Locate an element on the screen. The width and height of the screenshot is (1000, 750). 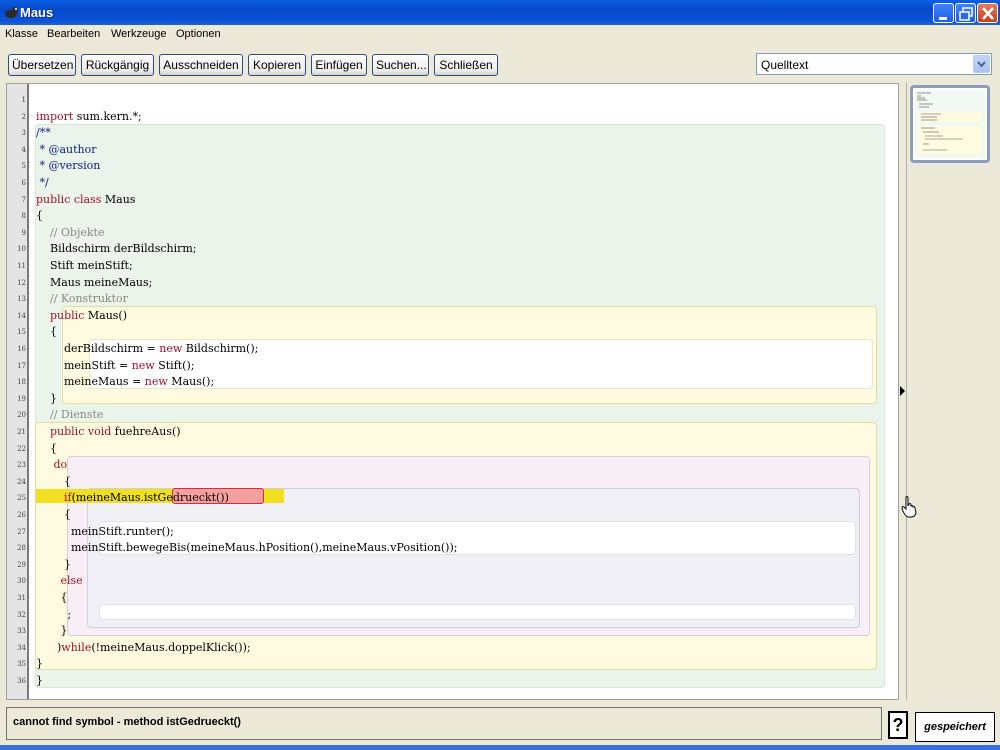
dropdown-arrow is located at coordinates (981, 64).